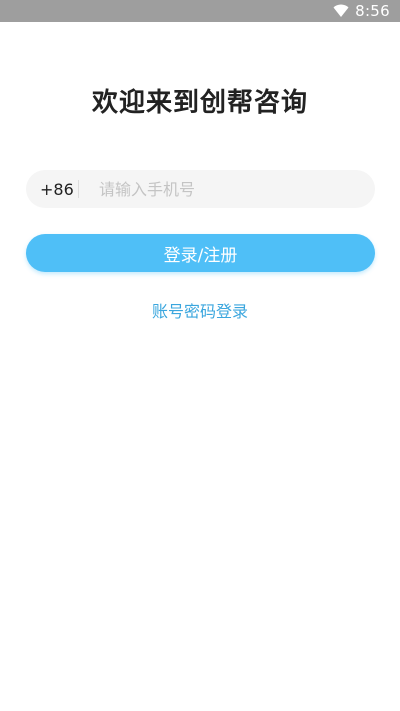 This screenshot has height=711, width=400. I want to click on status-bar: 8:56, so click(200, 11).